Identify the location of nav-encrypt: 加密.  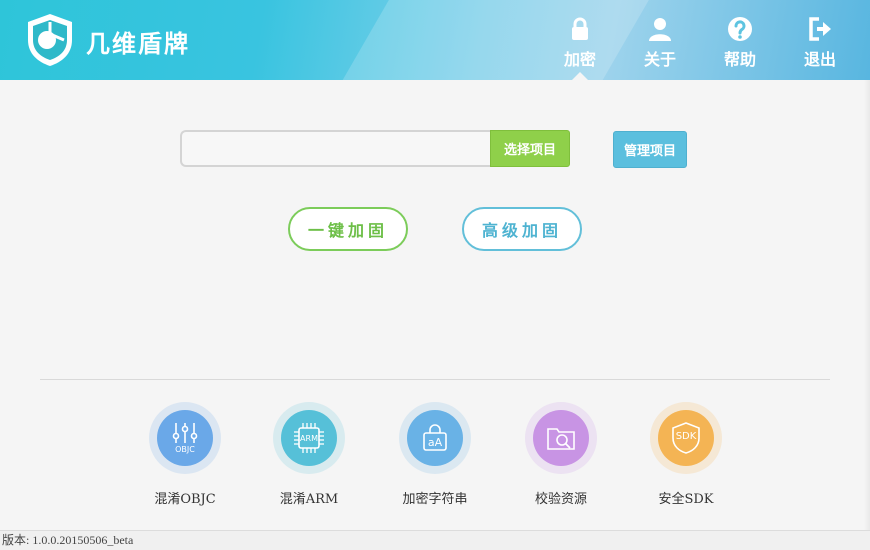
(580, 40).